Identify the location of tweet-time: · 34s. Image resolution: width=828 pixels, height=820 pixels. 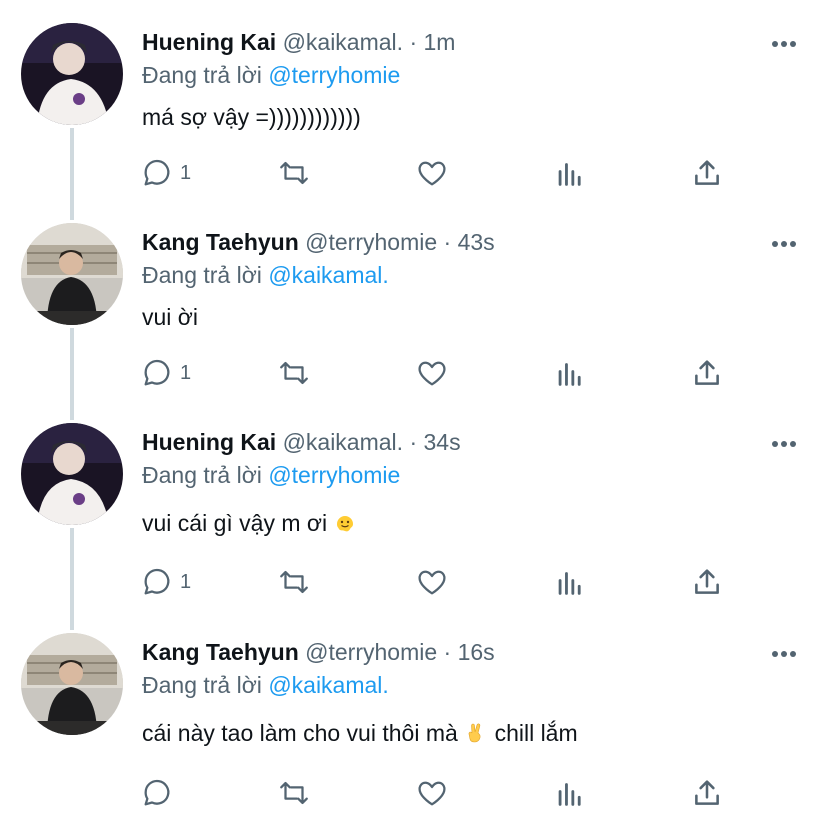
(434, 442).